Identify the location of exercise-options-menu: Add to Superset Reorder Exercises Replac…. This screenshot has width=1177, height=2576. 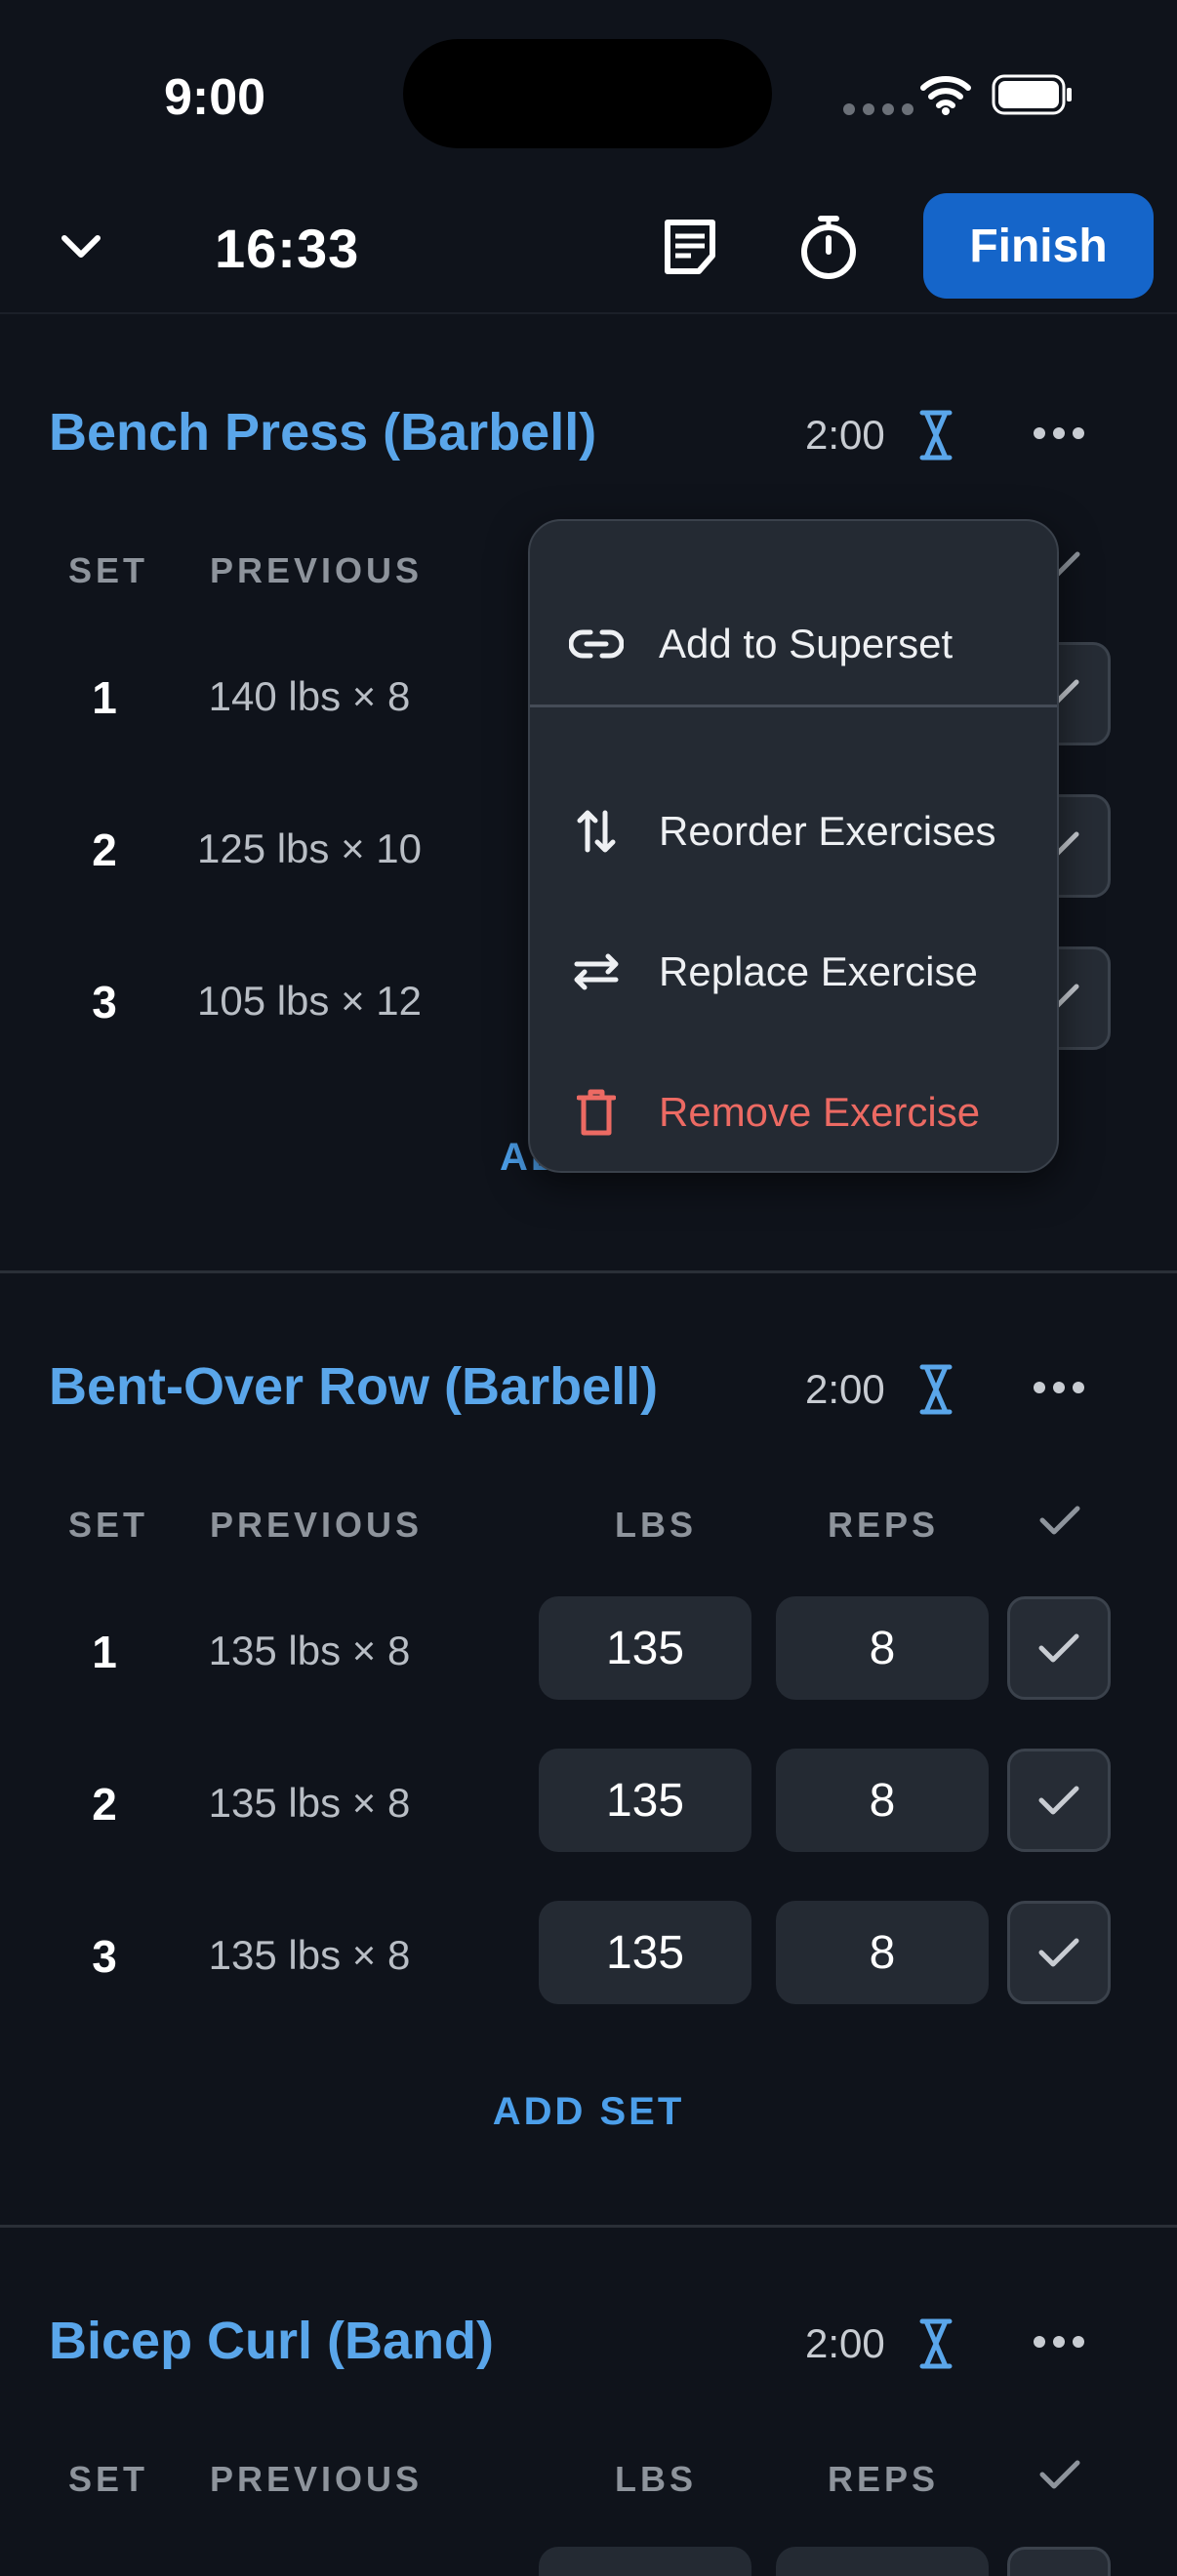
(793, 846).